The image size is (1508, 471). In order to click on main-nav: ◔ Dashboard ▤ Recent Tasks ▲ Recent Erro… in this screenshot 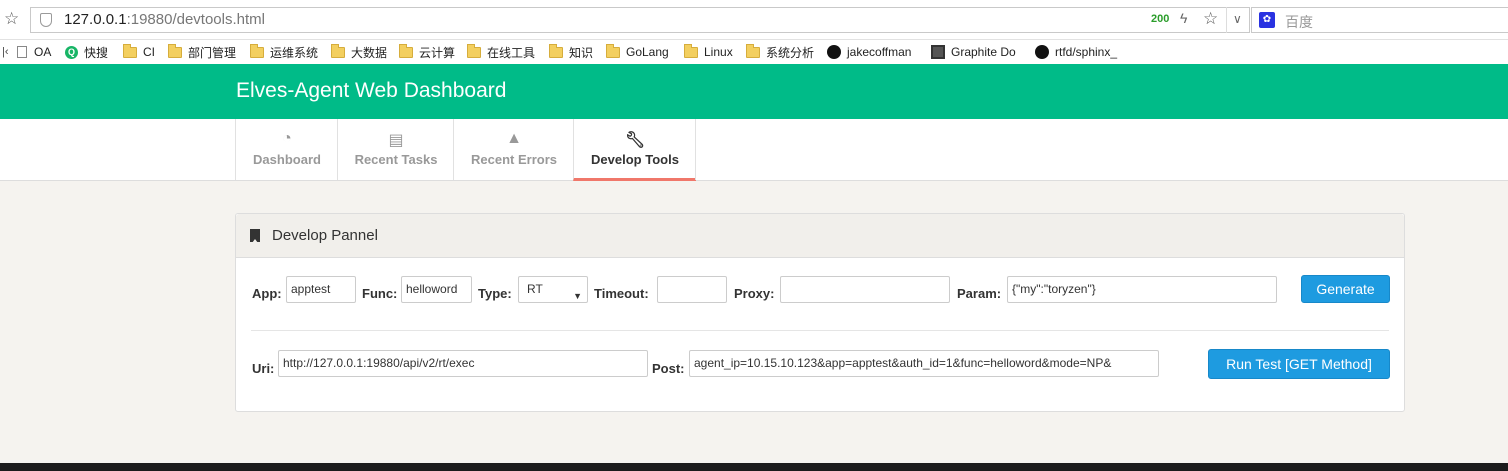, I will do `click(754, 150)`.